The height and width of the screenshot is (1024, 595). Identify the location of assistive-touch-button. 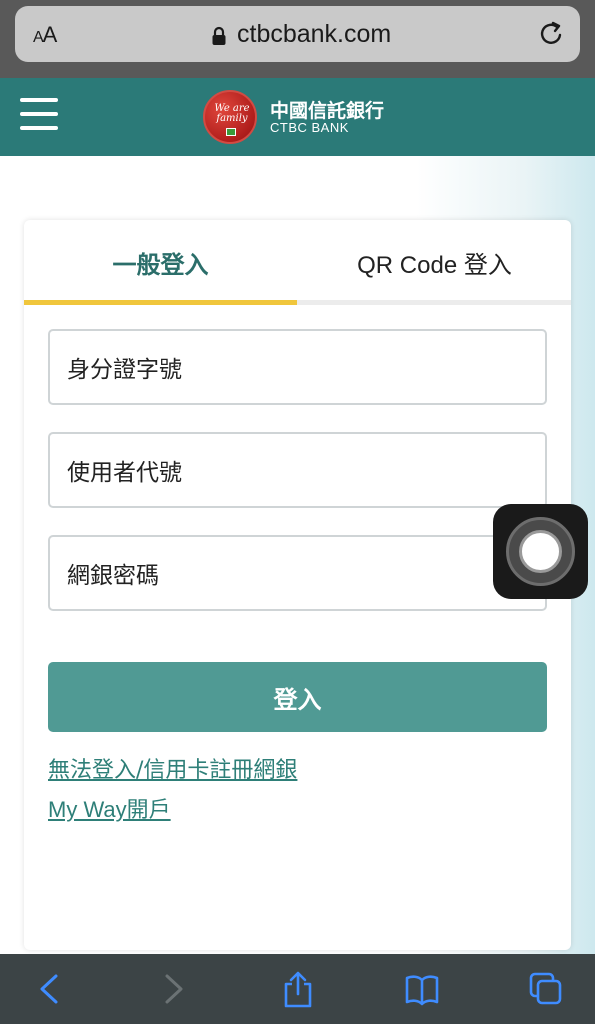
(540, 551).